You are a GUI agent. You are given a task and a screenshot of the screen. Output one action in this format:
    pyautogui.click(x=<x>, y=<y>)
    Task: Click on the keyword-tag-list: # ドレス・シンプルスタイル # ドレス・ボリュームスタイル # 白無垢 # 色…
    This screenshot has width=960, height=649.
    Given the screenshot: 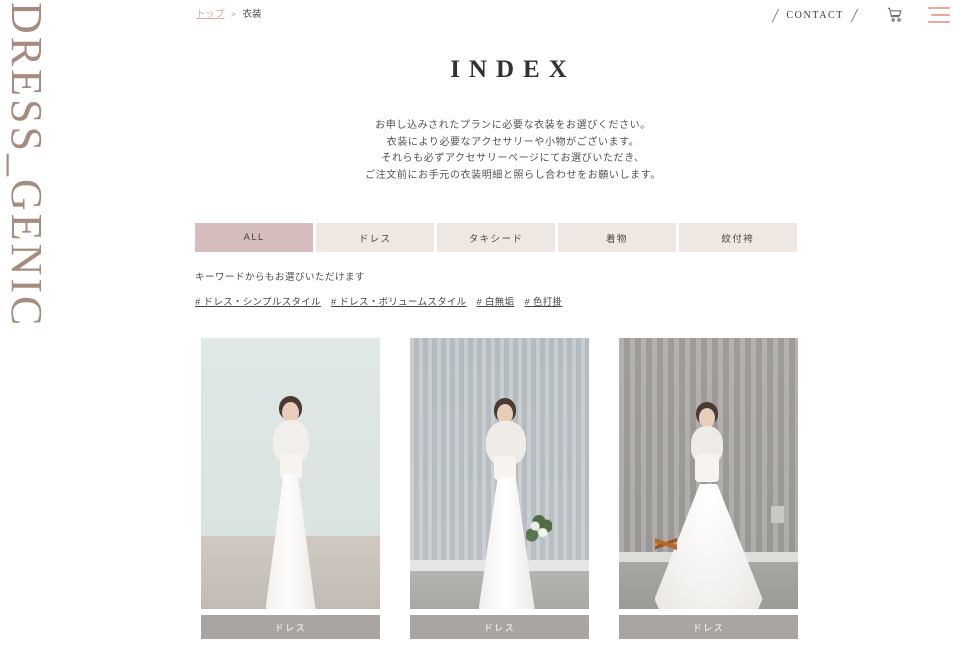 What is the action you would take?
    pyautogui.click(x=577, y=301)
    